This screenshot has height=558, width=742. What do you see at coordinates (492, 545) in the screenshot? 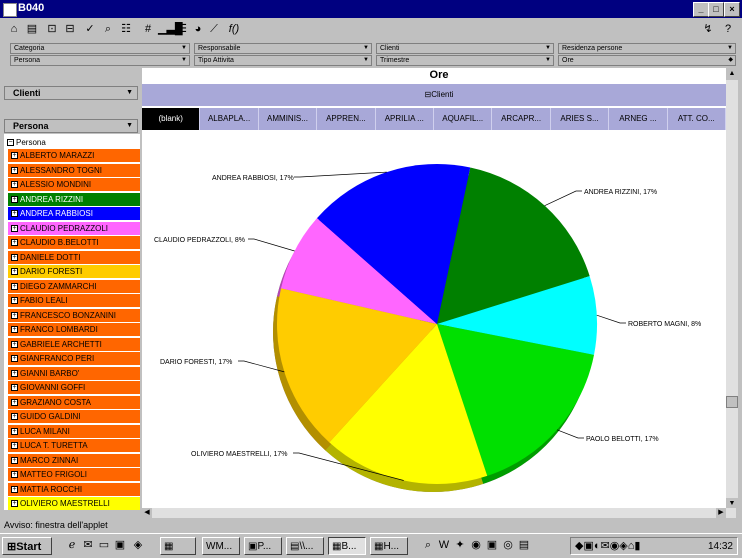
I see `quicklaunch-icon-5: ▣` at bounding box center [492, 545].